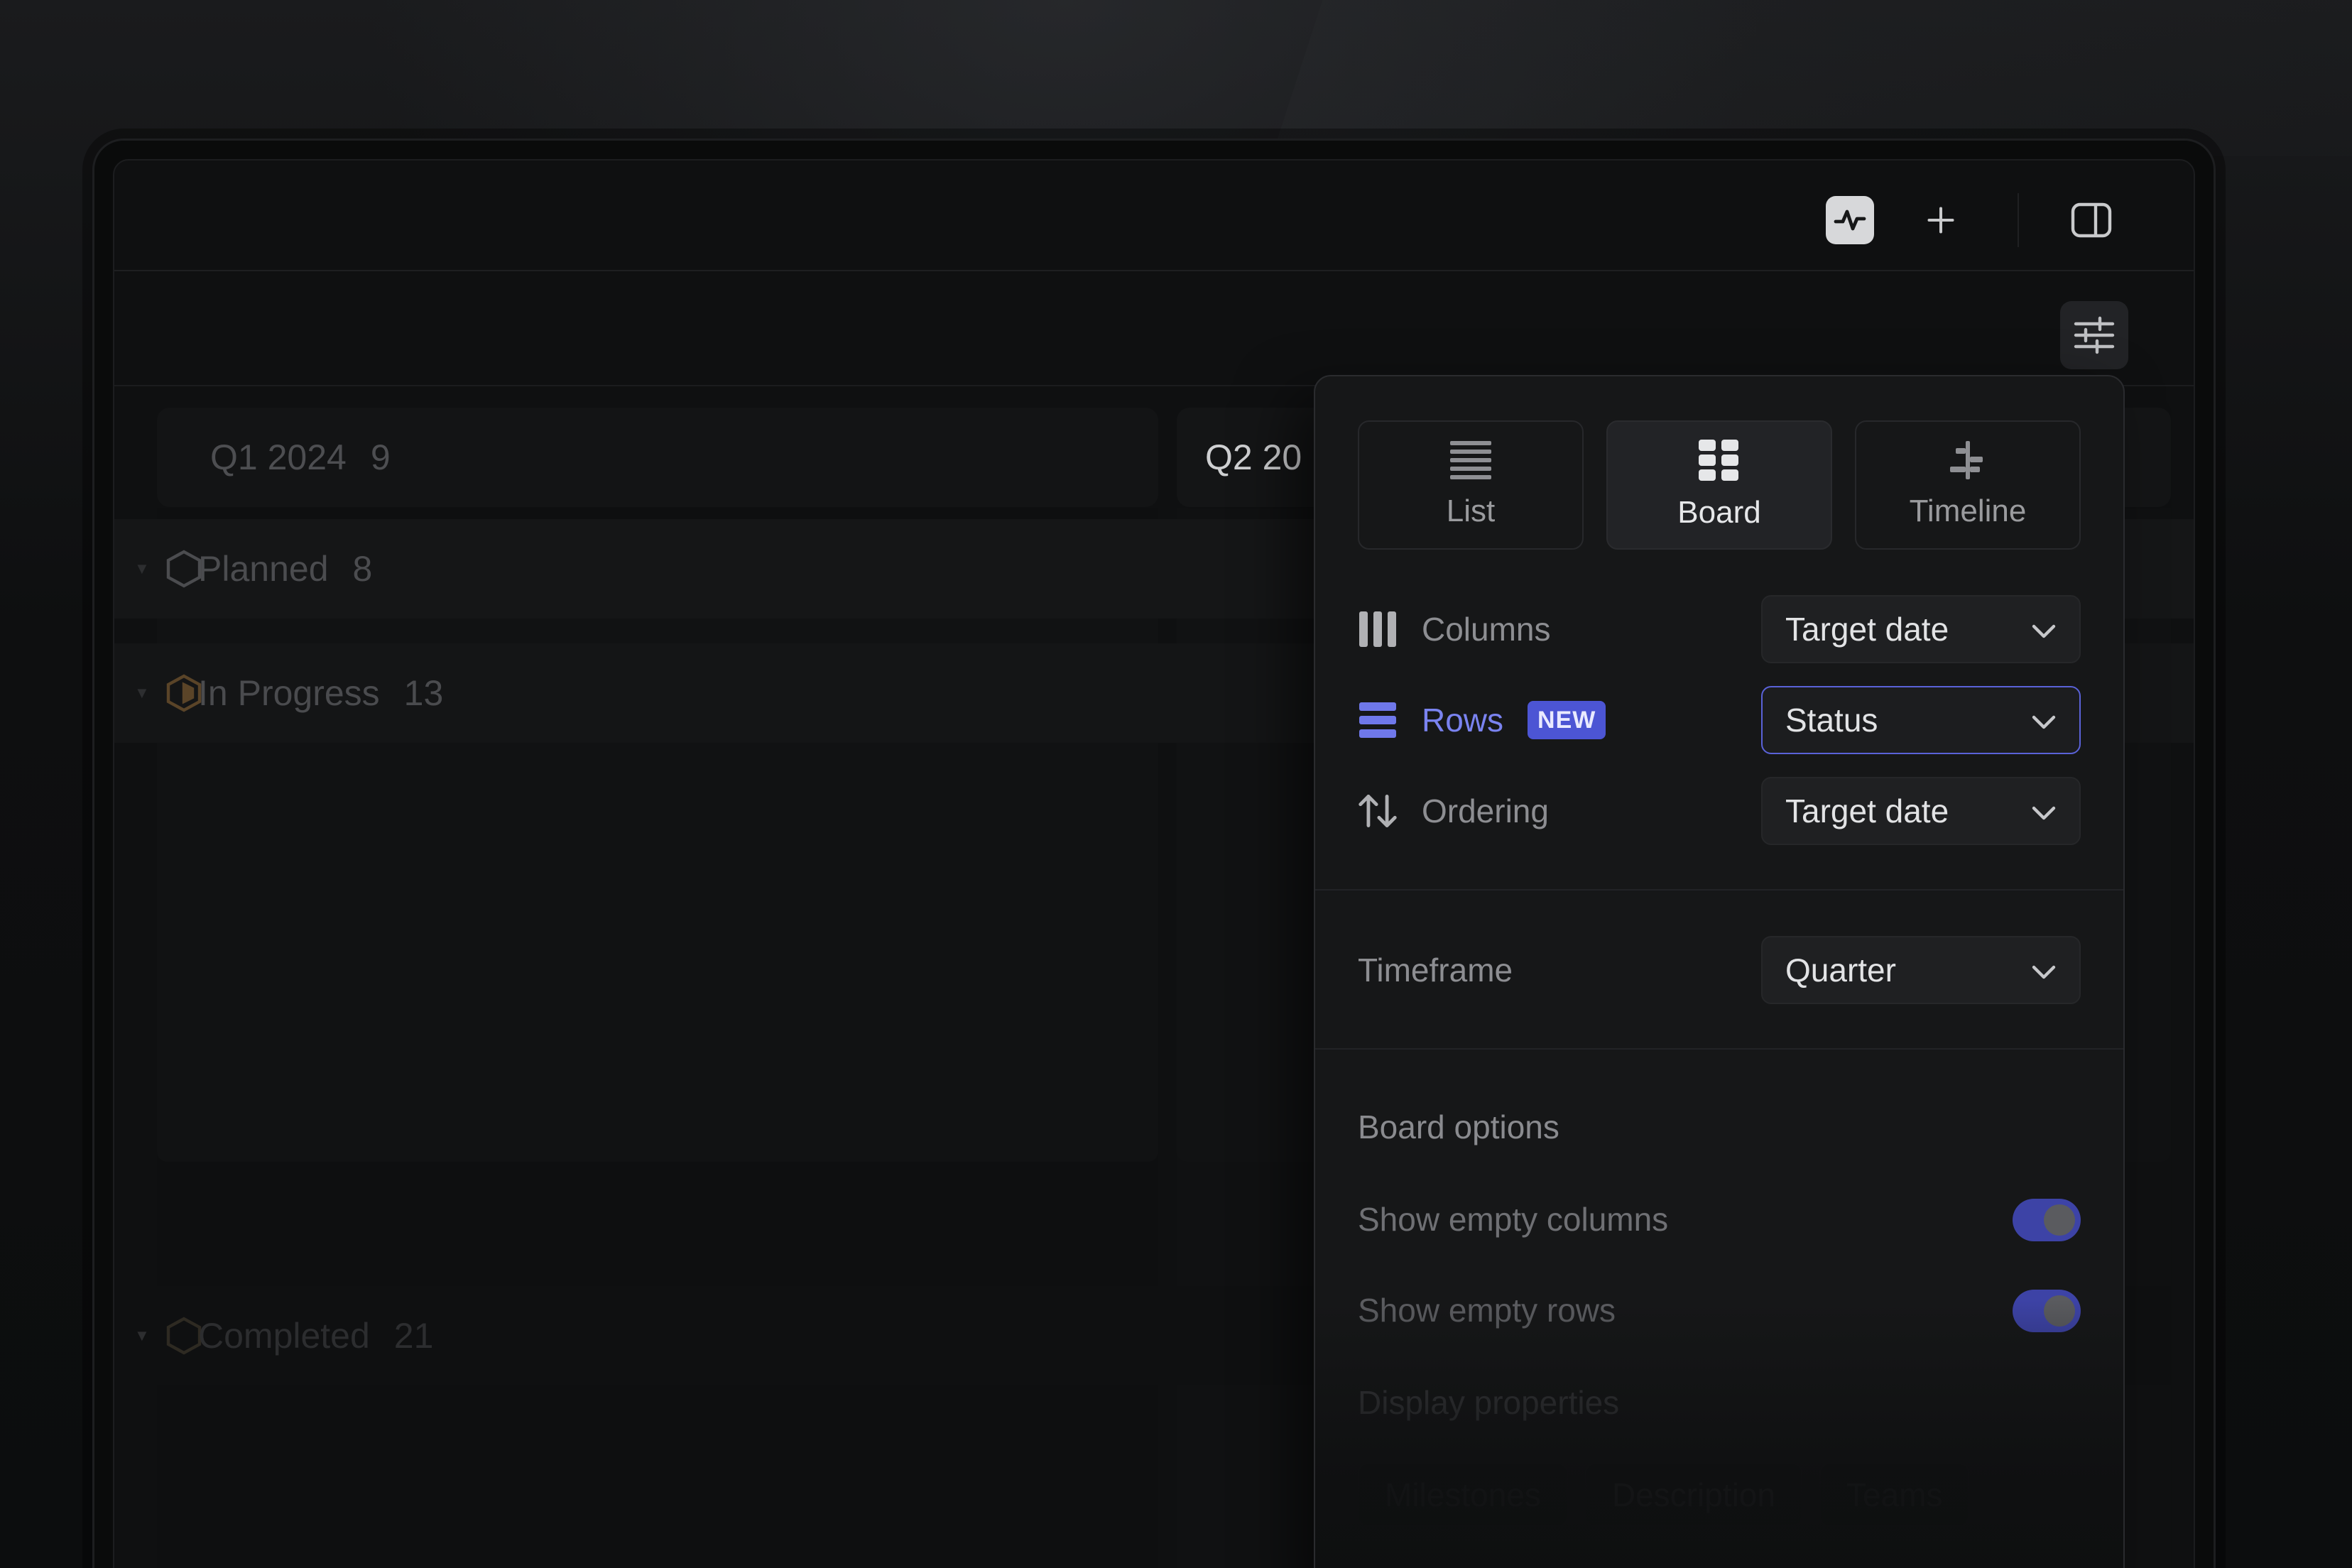 The image size is (2352, 1568). What do you see at coordinates (1966, 460) in the screenshot?
I see `timeline-icon` at bounding box center [1966, 460].